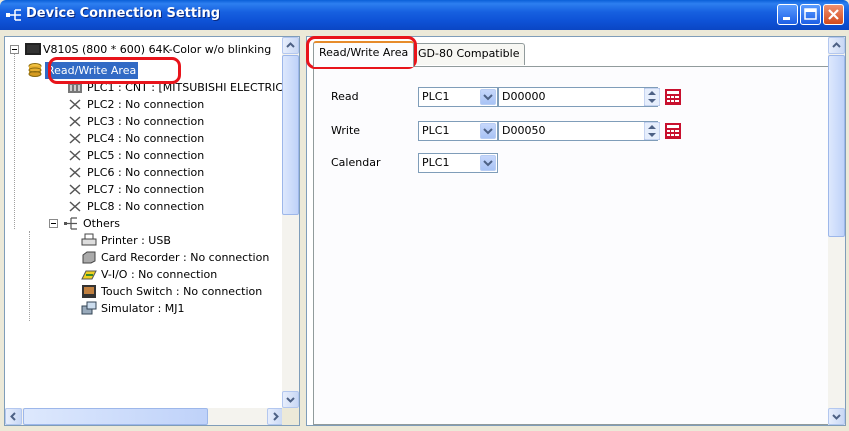 This screenshot has width=849, height=431. Describe the element at coordinates (89, 308) in the screenshot. I see `simulator-icon` at that location.